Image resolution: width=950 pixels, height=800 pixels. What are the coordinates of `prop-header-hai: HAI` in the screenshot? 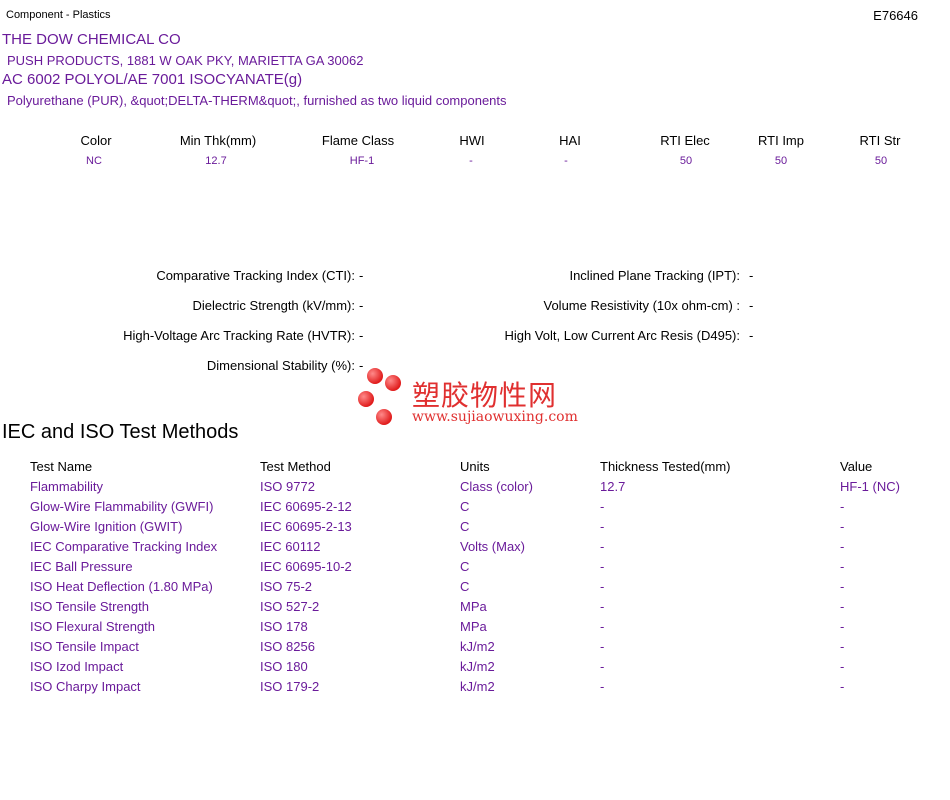 It's located at (570, 140).